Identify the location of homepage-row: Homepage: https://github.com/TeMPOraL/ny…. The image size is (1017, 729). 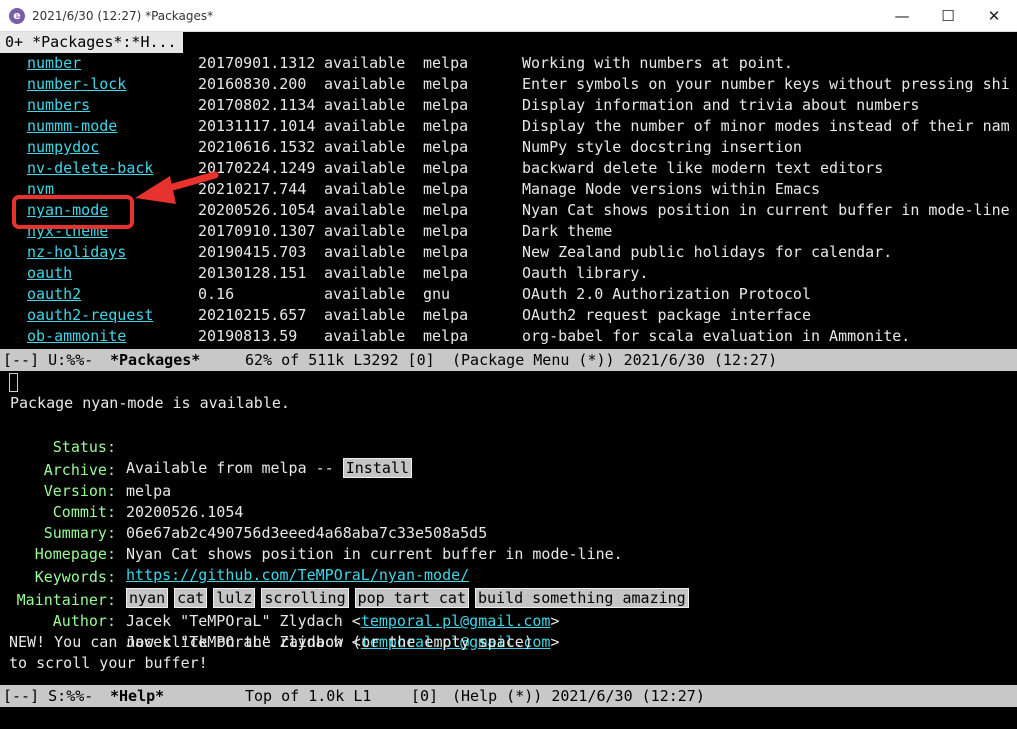
(252, 564).